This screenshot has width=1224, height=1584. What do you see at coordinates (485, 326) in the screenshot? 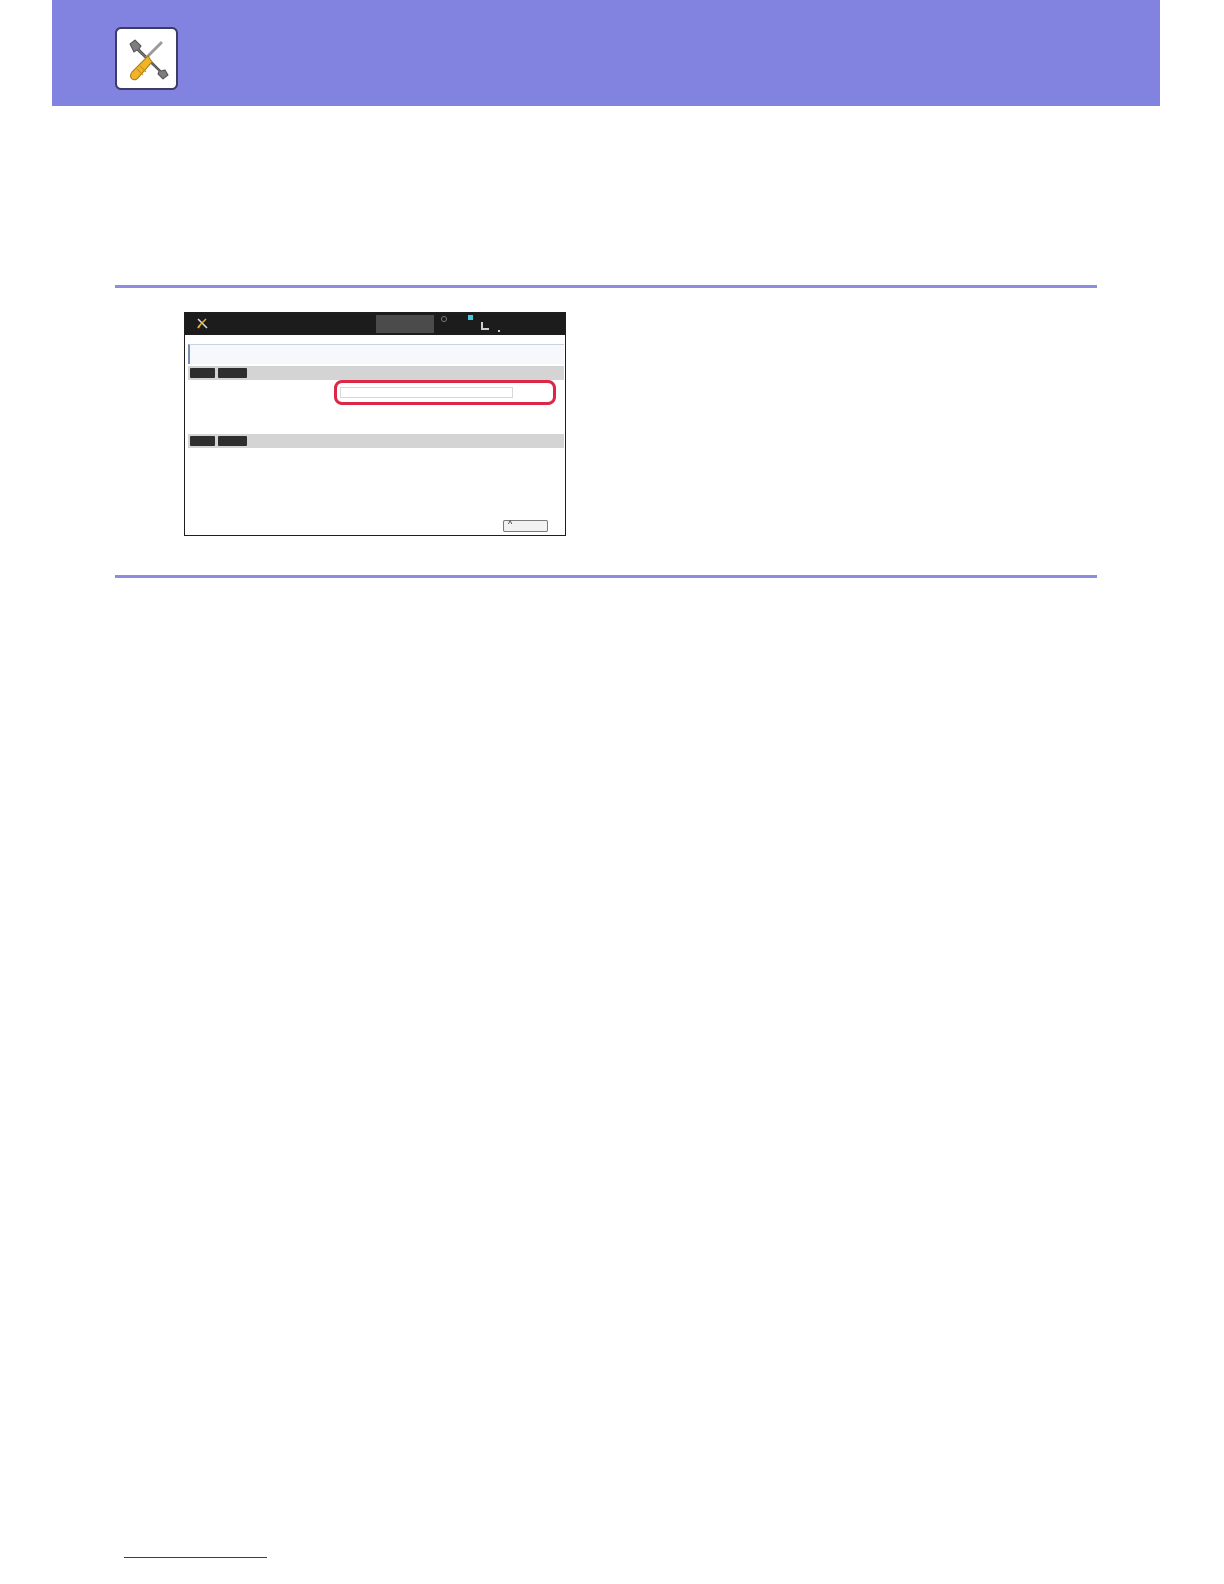
I see `network-status-icon` at bounding box center [485, 326].